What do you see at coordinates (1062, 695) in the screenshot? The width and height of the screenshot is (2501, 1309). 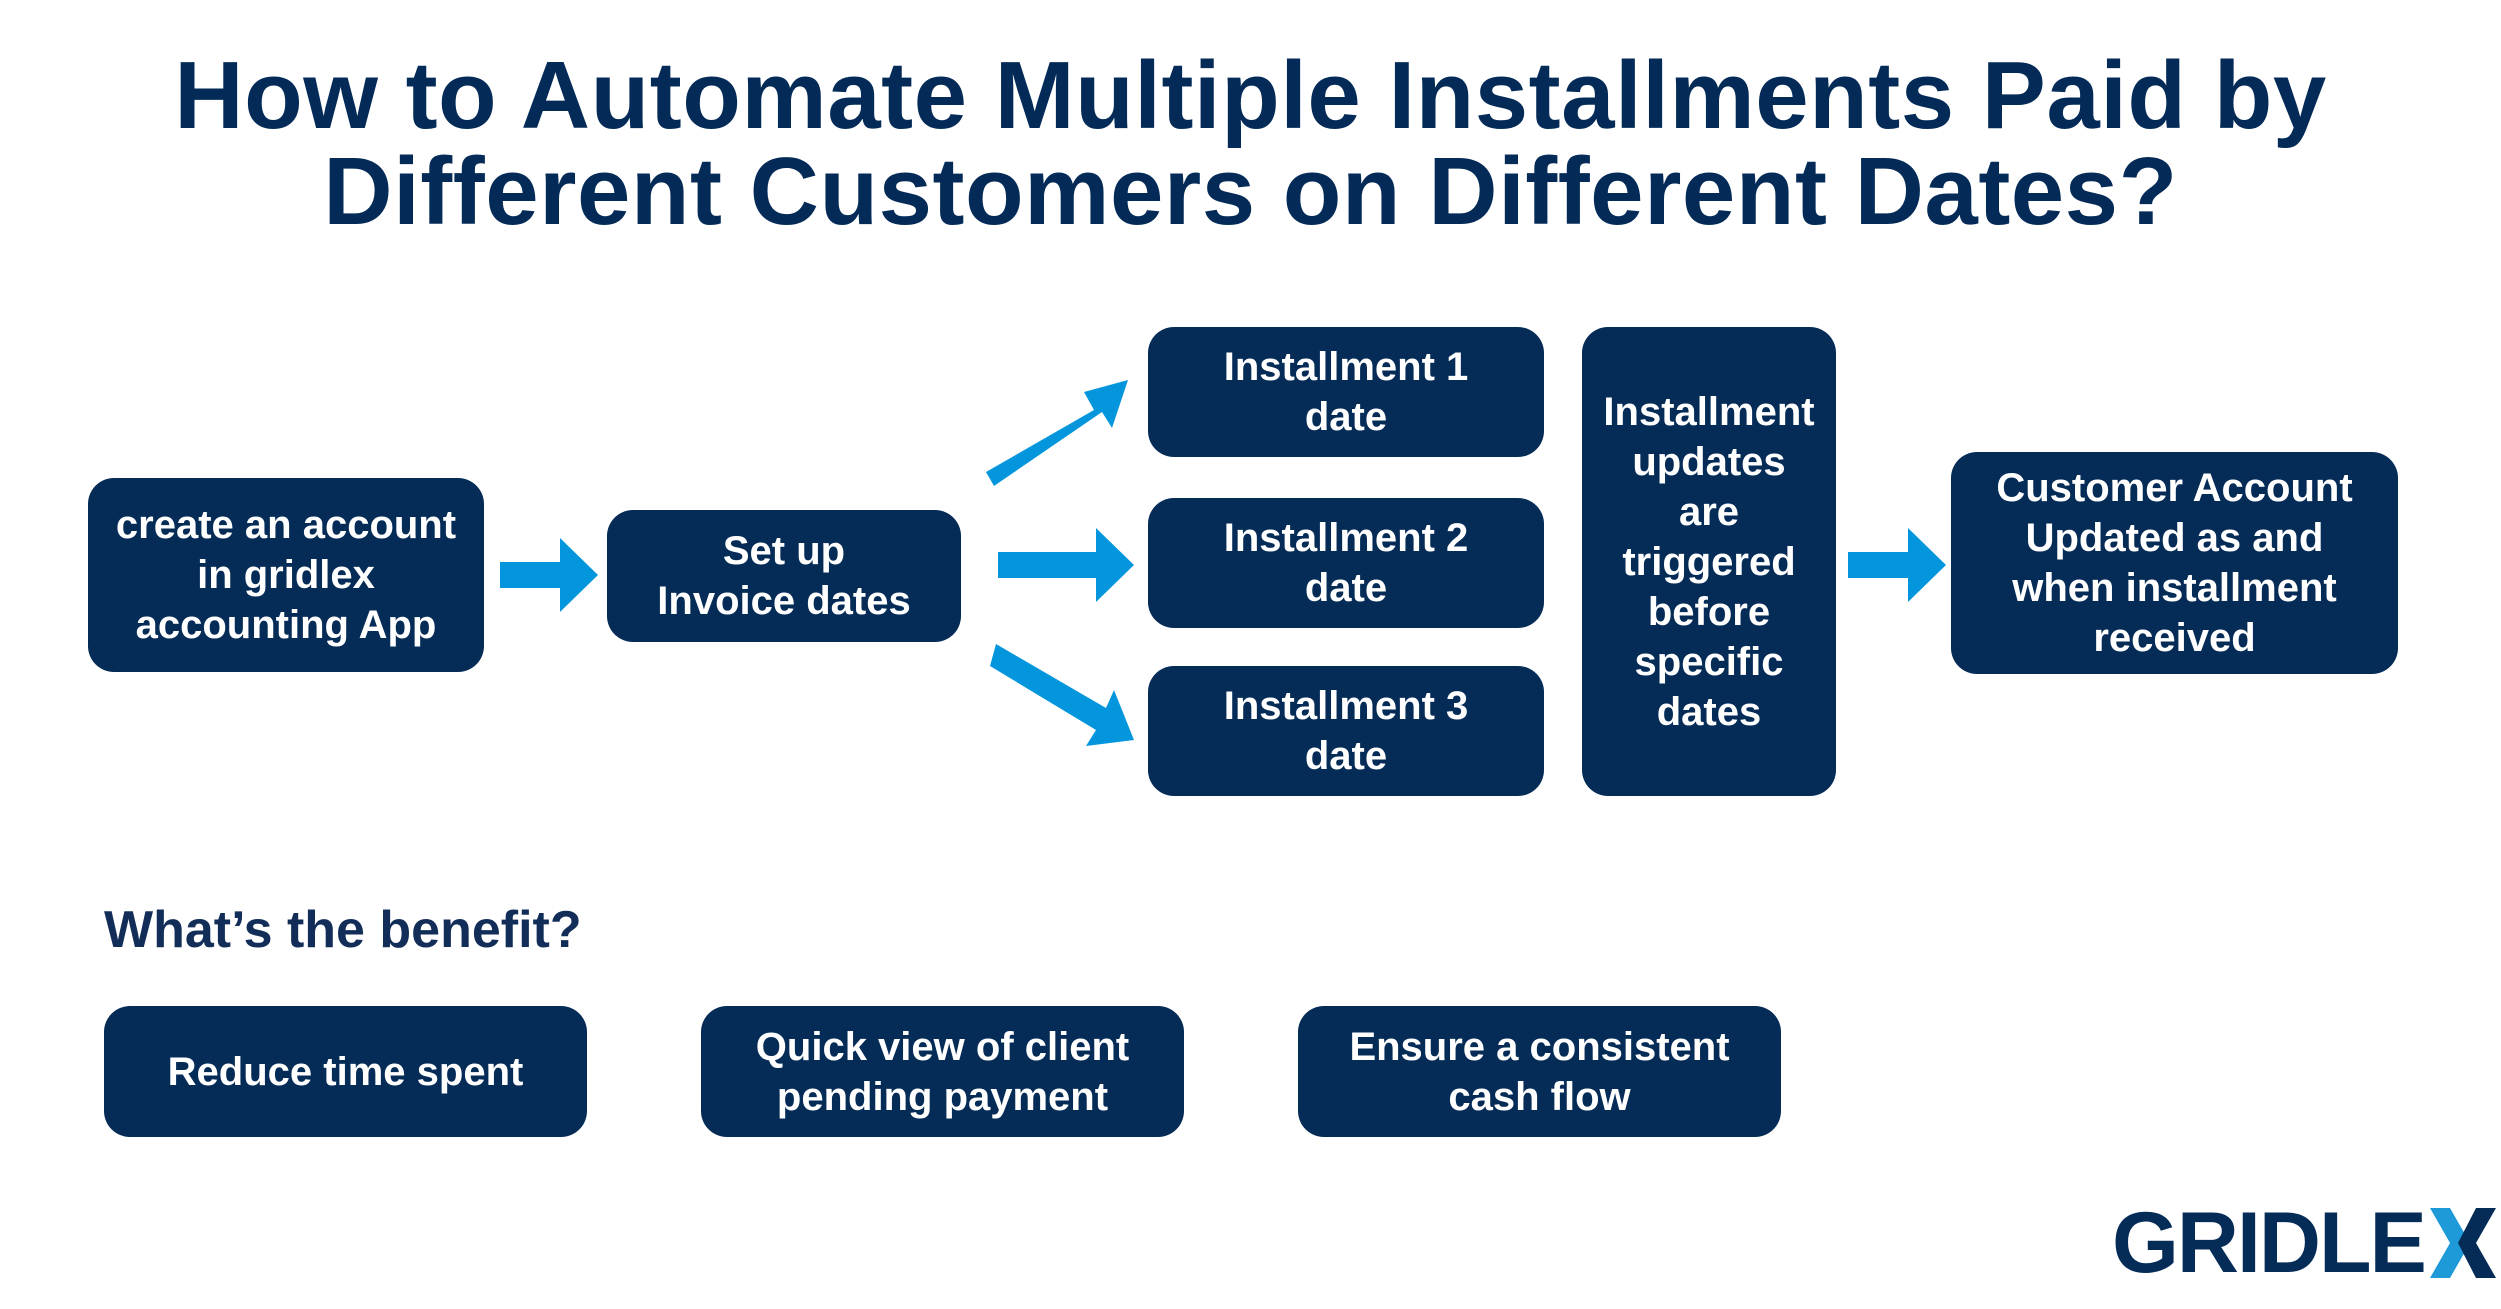 I see `arrow-down-right-icon` at bounding box center [1062, 695].